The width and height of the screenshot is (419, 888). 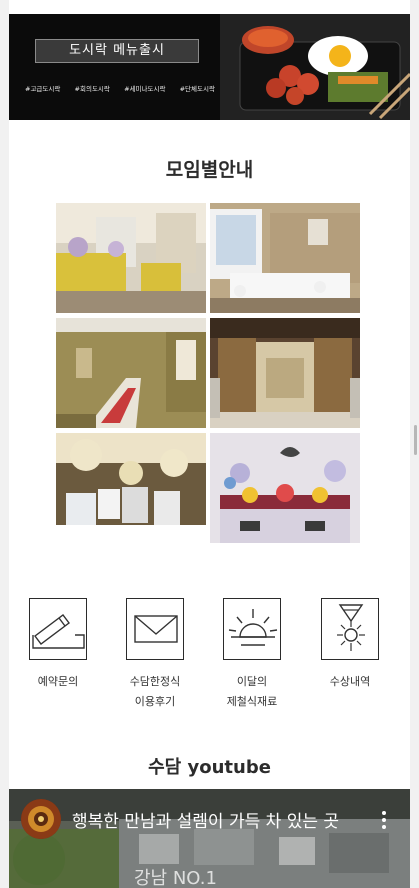 I want to click on banner-text-panel: 도시락 메뉴출시 #고급도시락 #회의도시락 #세미나도시락 #단체도시락, so click(x=114, y=67).